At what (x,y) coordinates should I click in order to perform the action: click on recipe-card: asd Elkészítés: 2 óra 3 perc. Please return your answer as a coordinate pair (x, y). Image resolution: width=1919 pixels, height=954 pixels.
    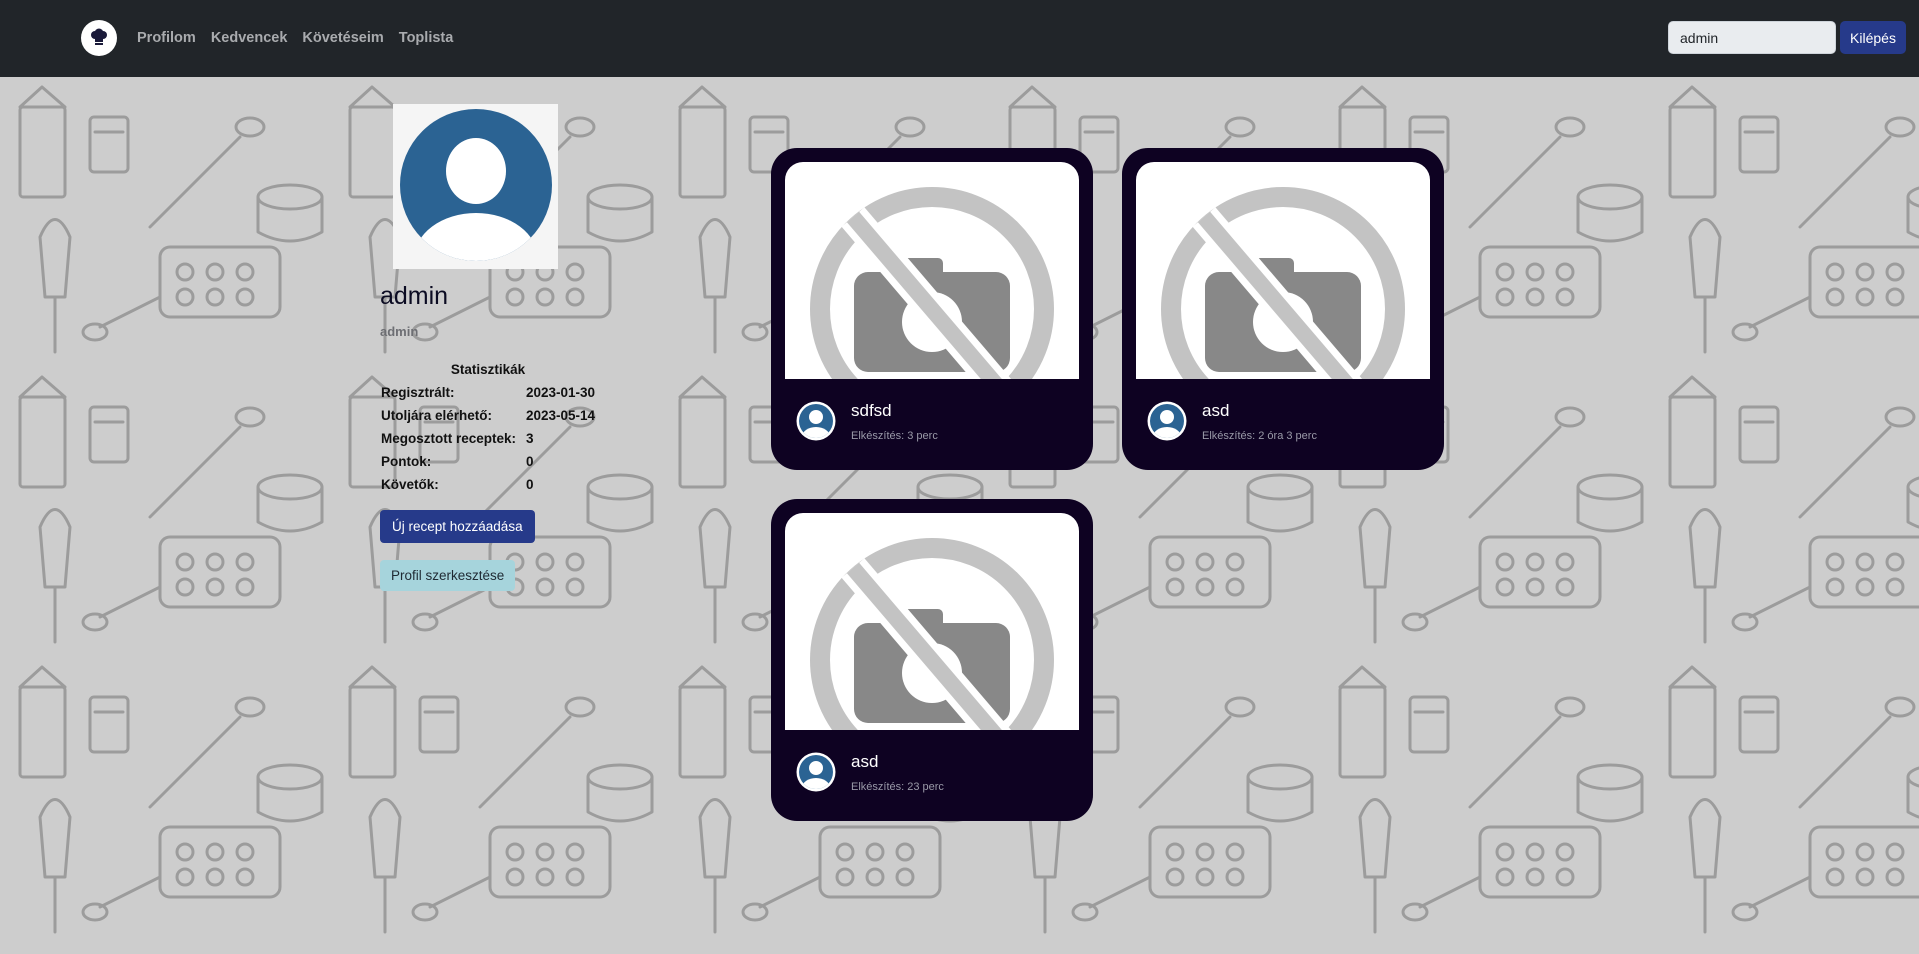
    Looking at the image, I should click on (1283, 309).